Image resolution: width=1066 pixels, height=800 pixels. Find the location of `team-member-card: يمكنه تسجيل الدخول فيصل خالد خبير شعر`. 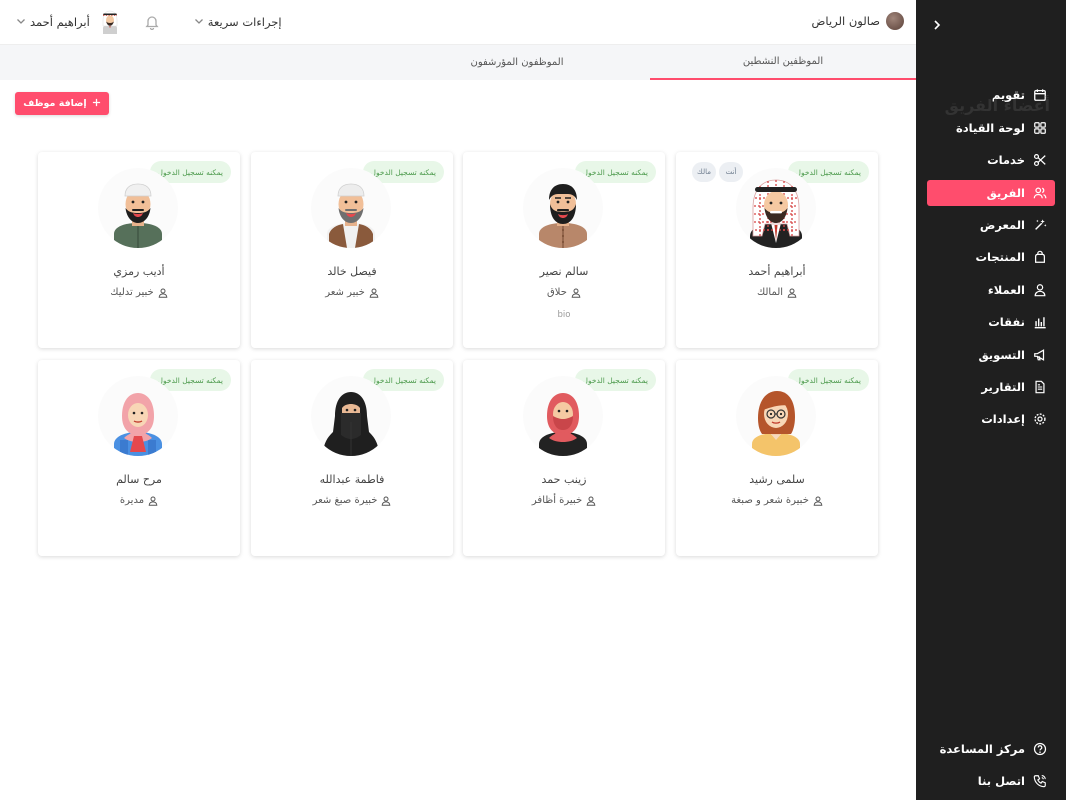

team-member-card: يمكنه تسجيل الدخول فيصل خالد خبير شعر is located at coordinates (352, 250).